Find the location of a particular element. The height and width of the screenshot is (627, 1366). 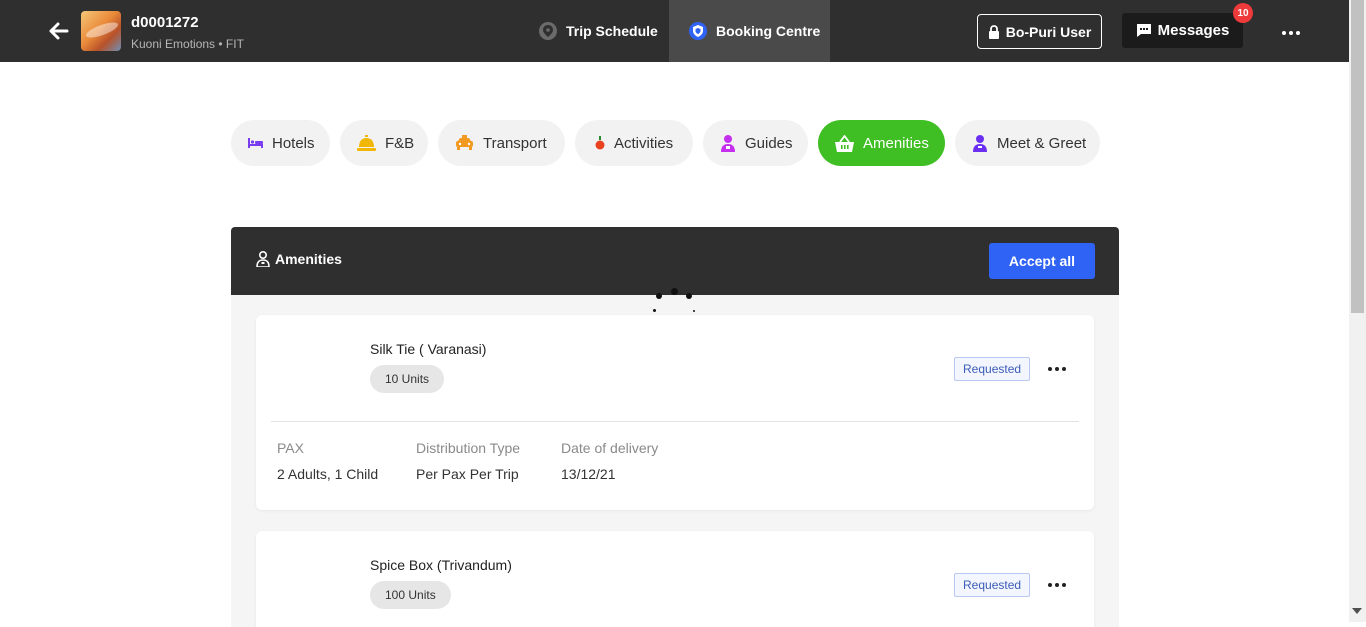

category-guides: Guides is located at coordinates (755, 143).